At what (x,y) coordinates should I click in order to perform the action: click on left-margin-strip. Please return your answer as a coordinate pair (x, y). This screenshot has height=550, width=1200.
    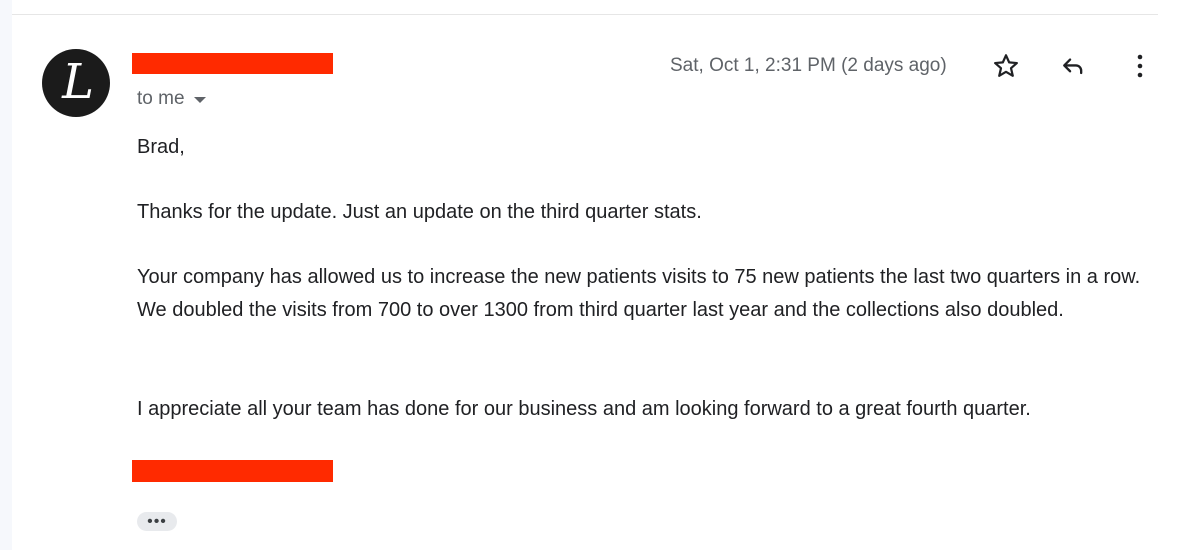
    Looking at the image, I should click on (6, 275).